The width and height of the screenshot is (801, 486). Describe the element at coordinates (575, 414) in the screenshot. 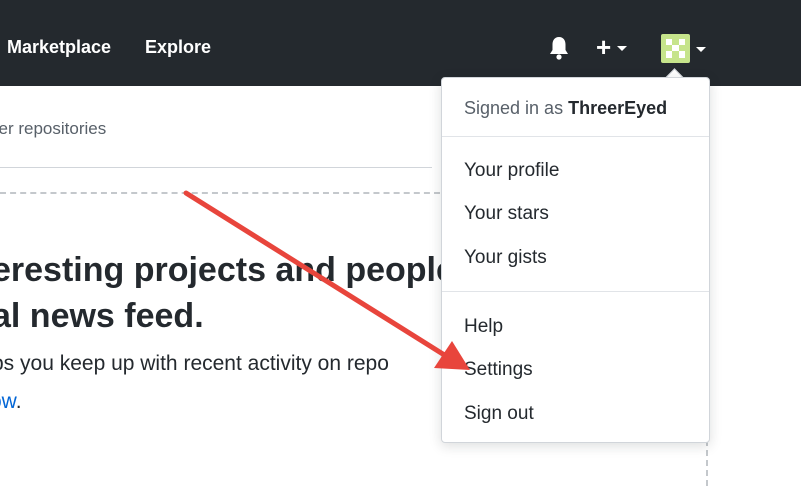

I see `menu-item-sign-out: Sign out` at that location.